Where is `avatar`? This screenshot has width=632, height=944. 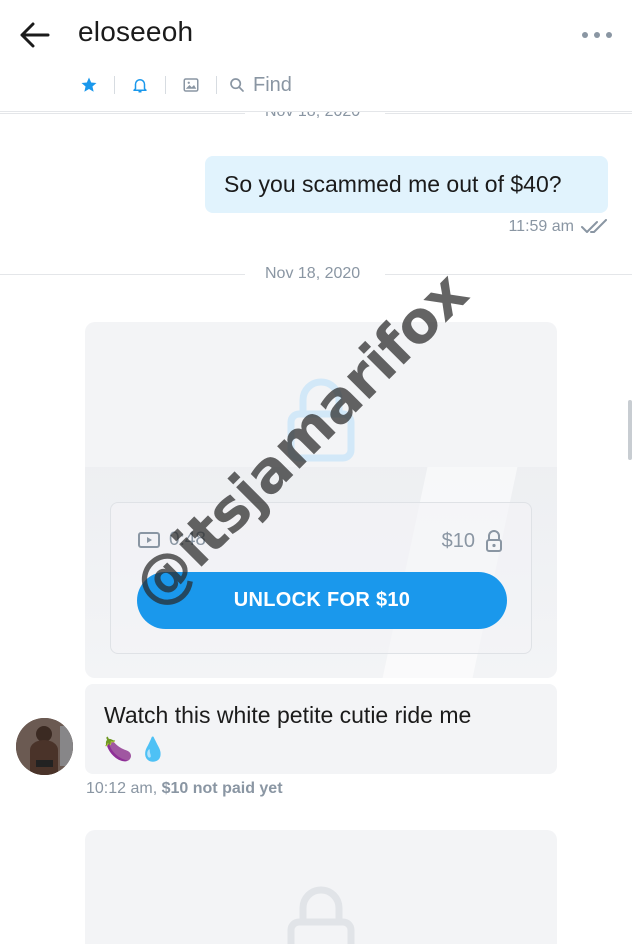
avatar is located at coordinates (44, 746).